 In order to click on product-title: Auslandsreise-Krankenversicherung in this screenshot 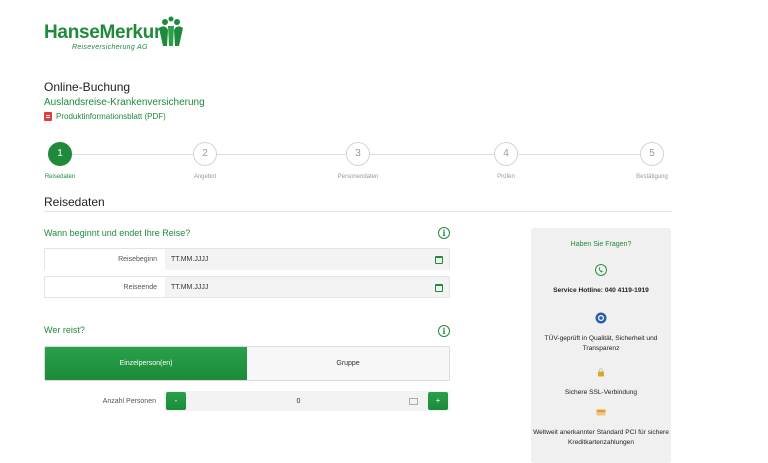, I will do `click(124, 102)`.